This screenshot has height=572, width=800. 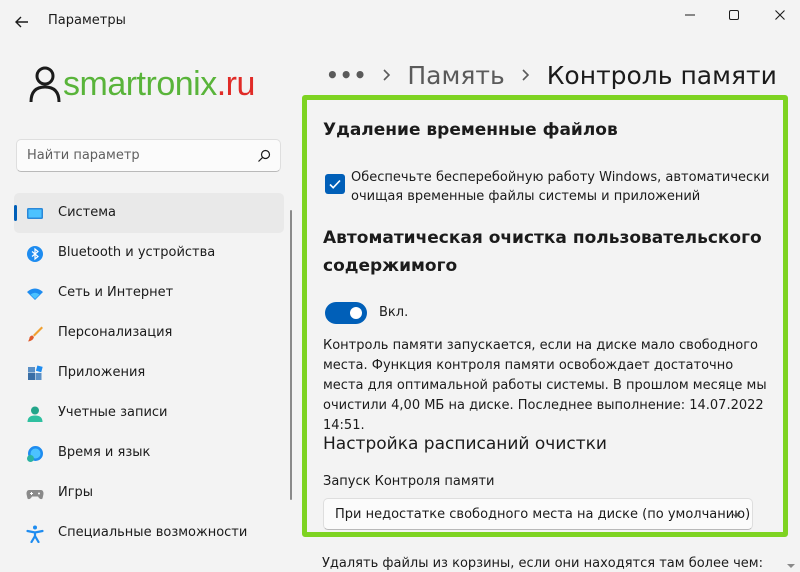 What do you see at coordinates (35, 334) in the screenshot?
I see `brush-icon` at bounding box center [35, 334].